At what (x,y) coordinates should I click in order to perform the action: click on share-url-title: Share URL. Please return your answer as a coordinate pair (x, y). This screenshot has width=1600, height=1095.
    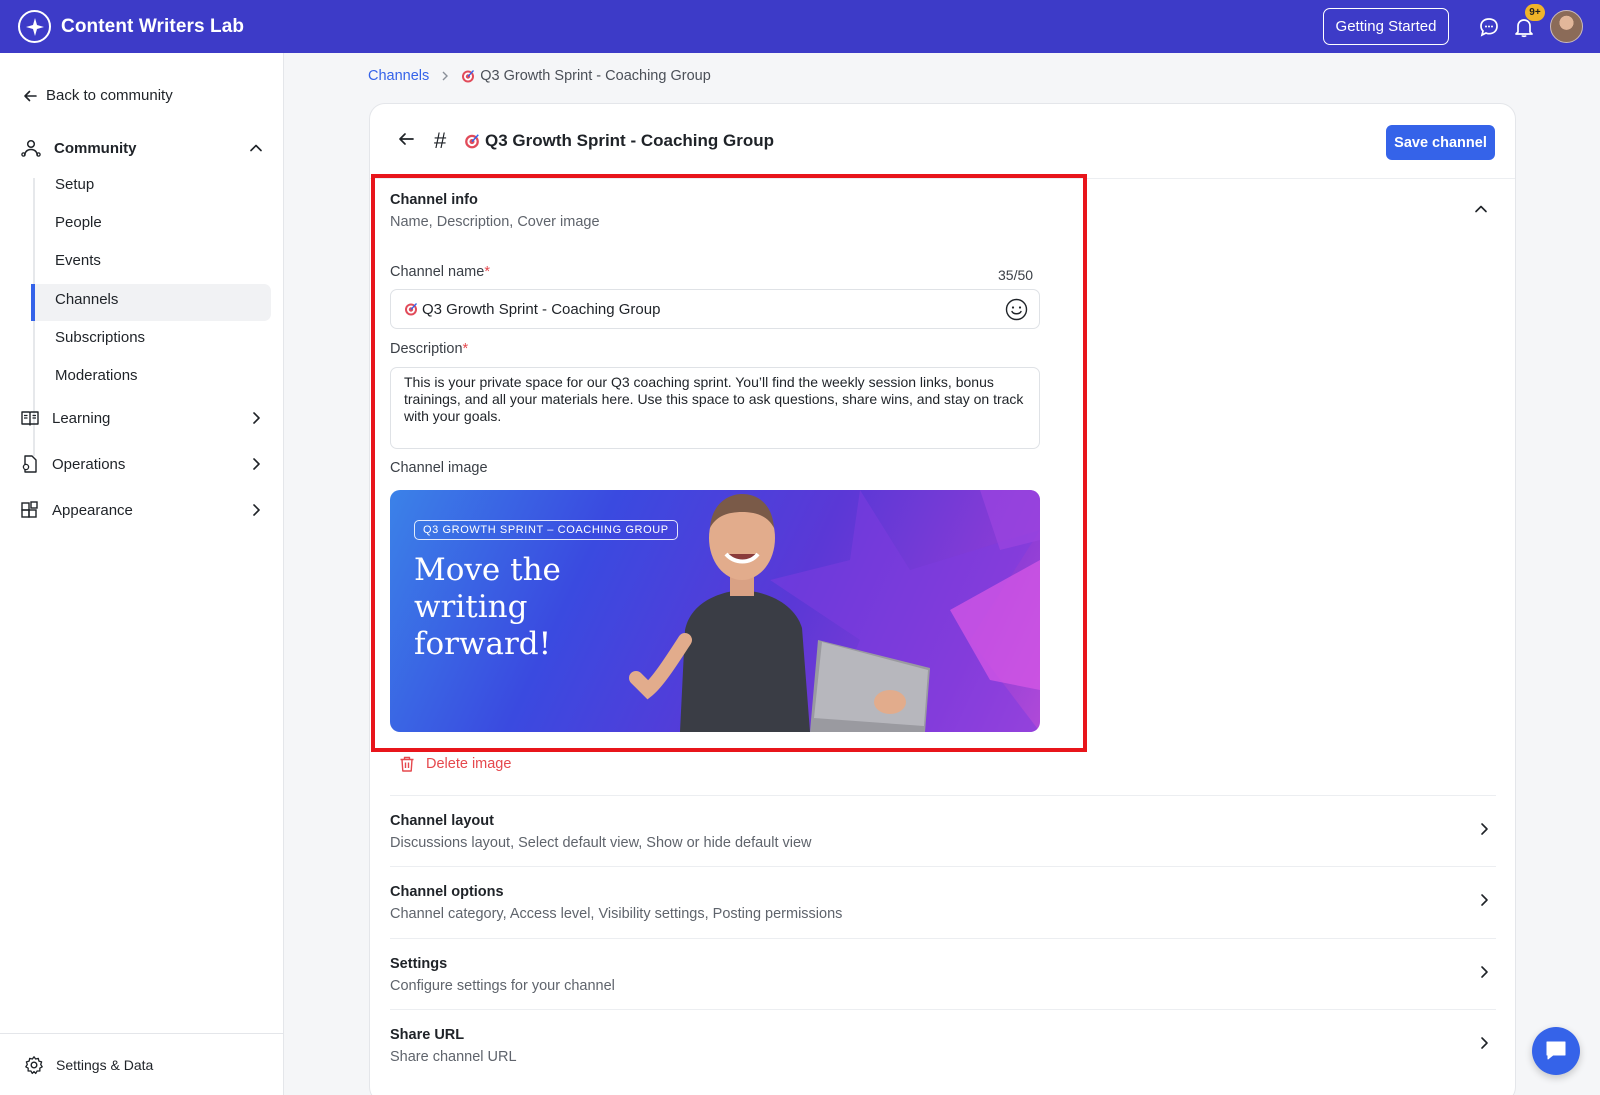
    Looking at the image, I should click on (427, 1035).